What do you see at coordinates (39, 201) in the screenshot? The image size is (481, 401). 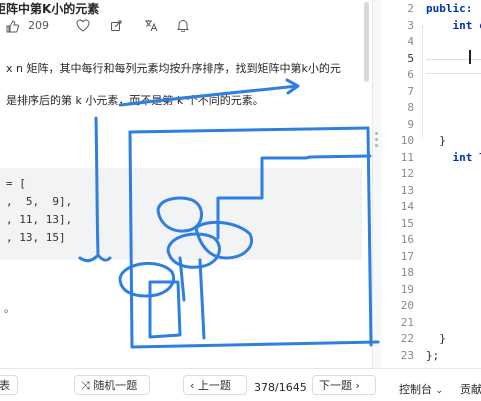 I see `example-line-2: , 5, 9],` at bounding box center [39, 201].